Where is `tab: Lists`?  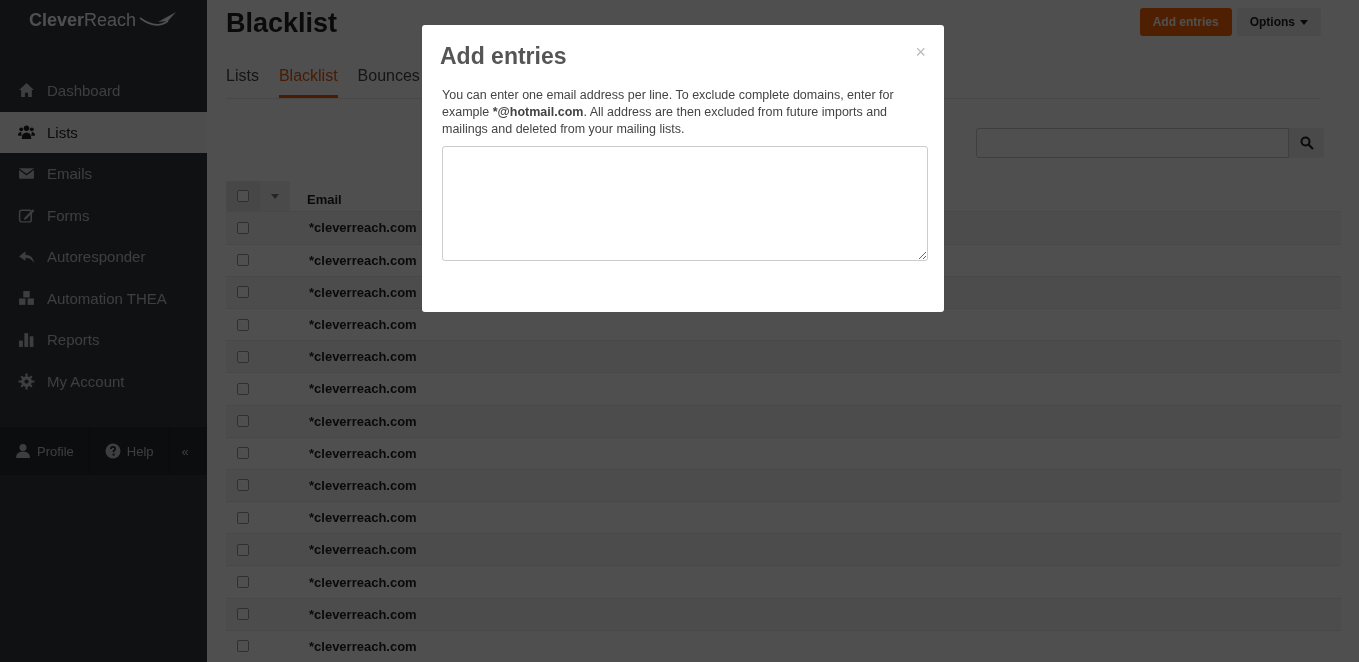 tab: Lists is located at coordinates (242, 77).